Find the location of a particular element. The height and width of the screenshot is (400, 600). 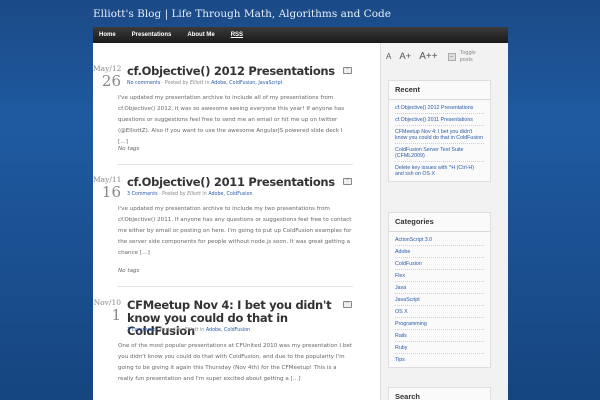

post-date: May/12 26 is located at coordinates (107, 77).